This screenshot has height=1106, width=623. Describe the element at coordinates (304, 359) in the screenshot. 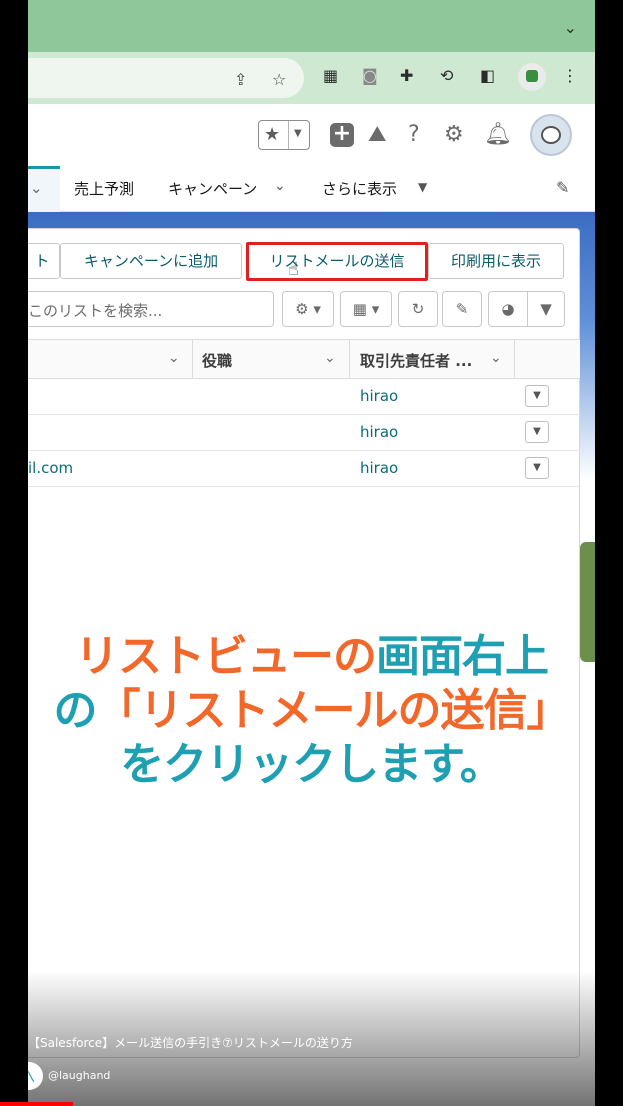

I see `table-header: ⌄ 役職 ⌄ 取引先責任者 ... ⌄` at that location.